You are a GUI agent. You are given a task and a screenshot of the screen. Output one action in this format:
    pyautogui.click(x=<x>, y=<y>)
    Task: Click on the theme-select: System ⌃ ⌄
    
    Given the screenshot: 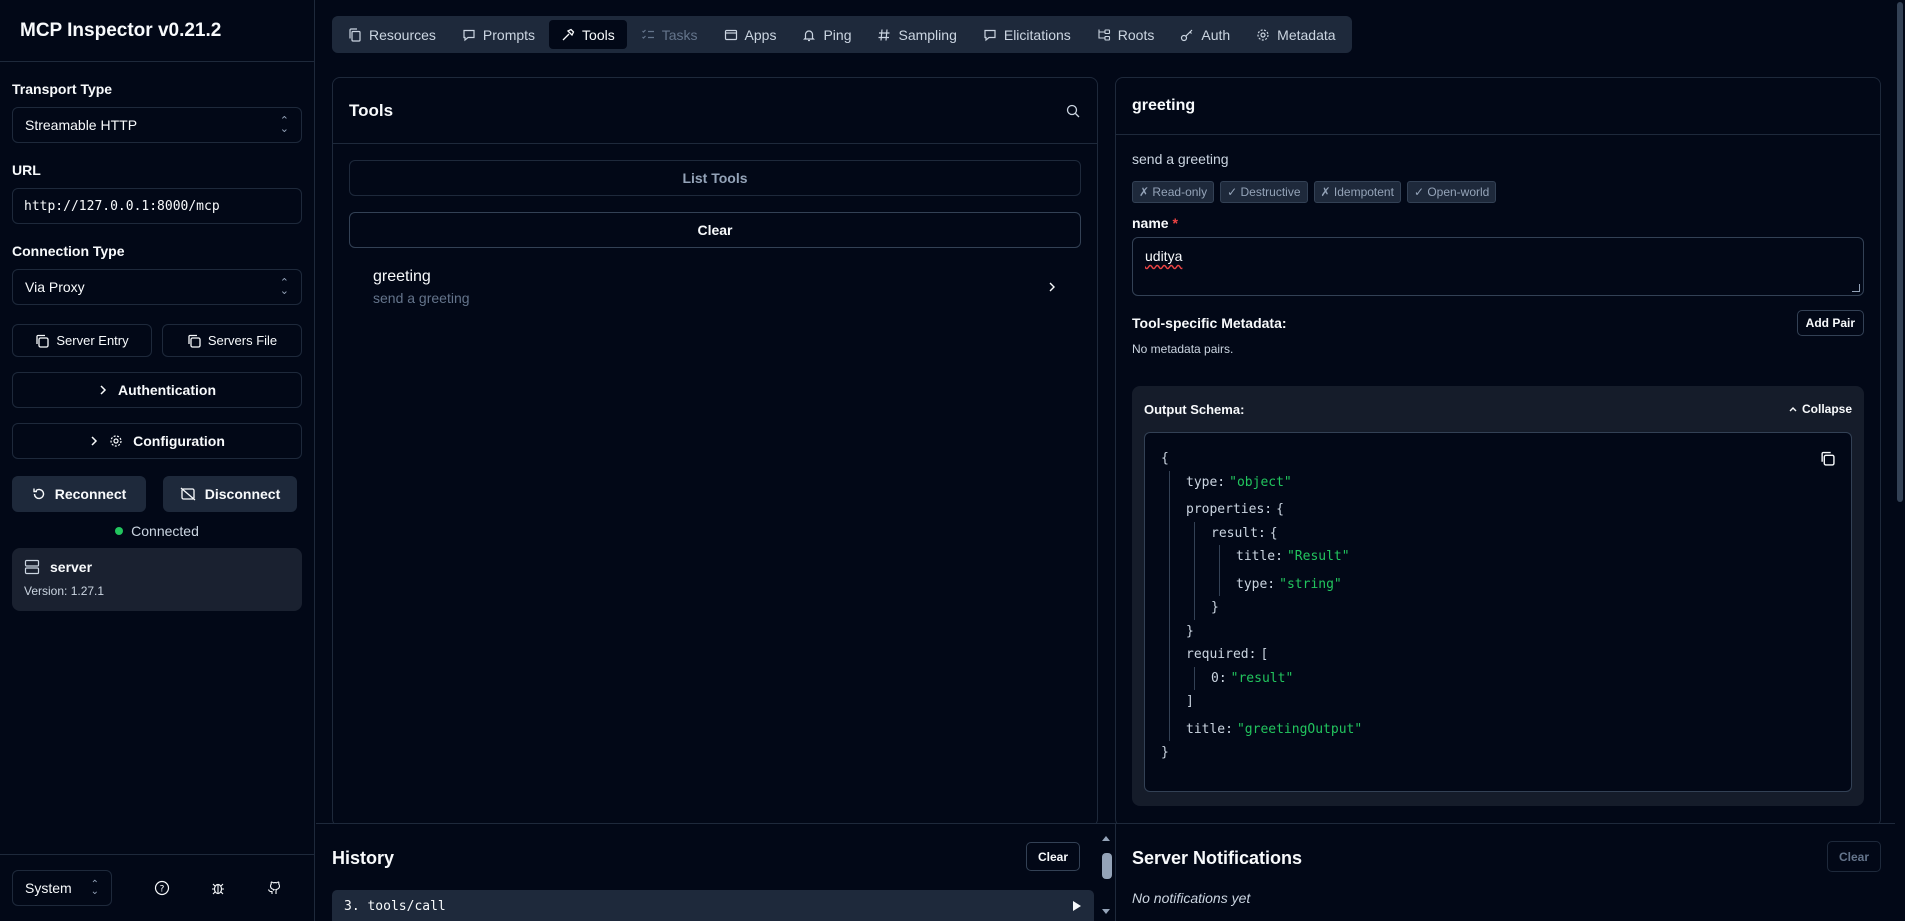 What is the action you would take?
    pyautogui.click(x=62, y=888)
    